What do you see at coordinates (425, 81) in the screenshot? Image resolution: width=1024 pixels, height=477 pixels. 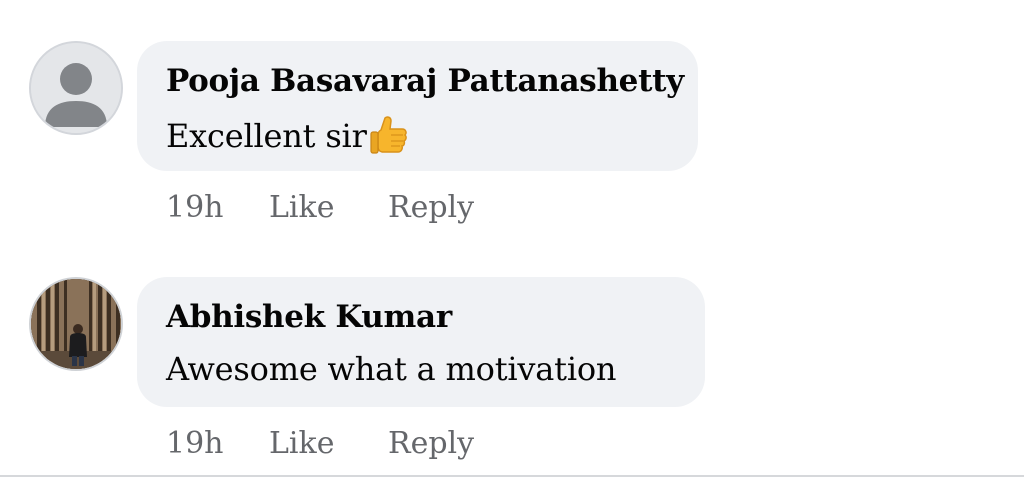 I see `comment-author: Pooja Basavaraj Pattanashetty` at bounding box center [425, 81].